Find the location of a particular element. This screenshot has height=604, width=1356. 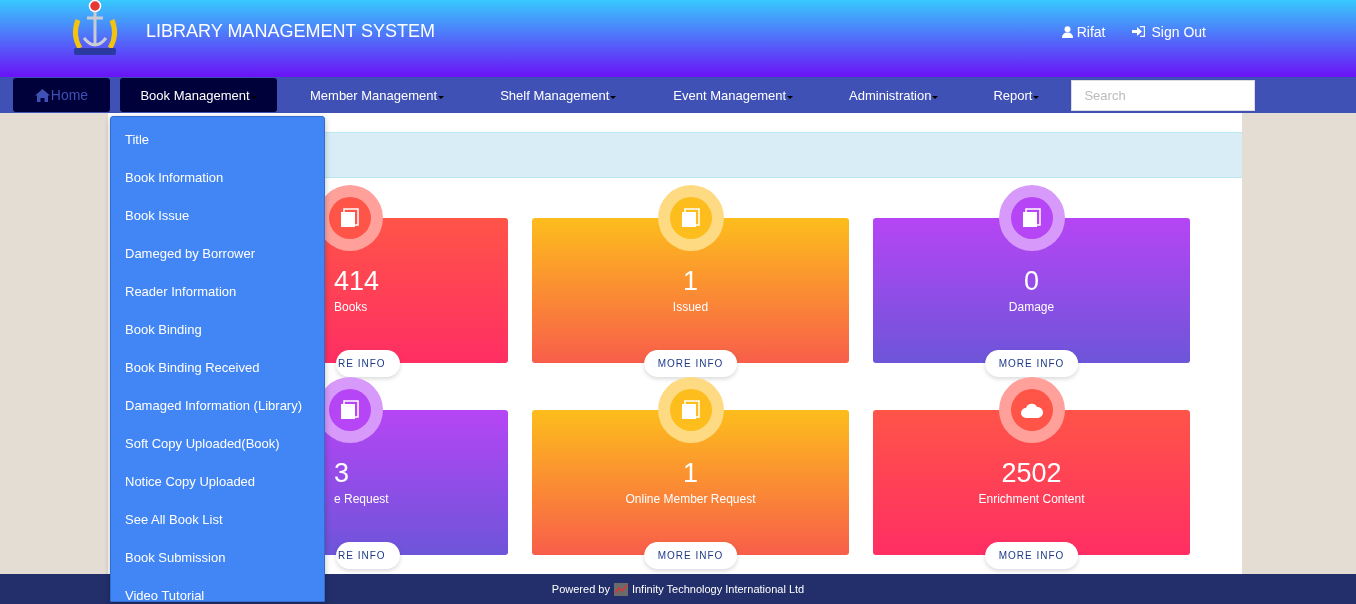

nav-tab: Shelf Management is located at coordinates (558, 95).